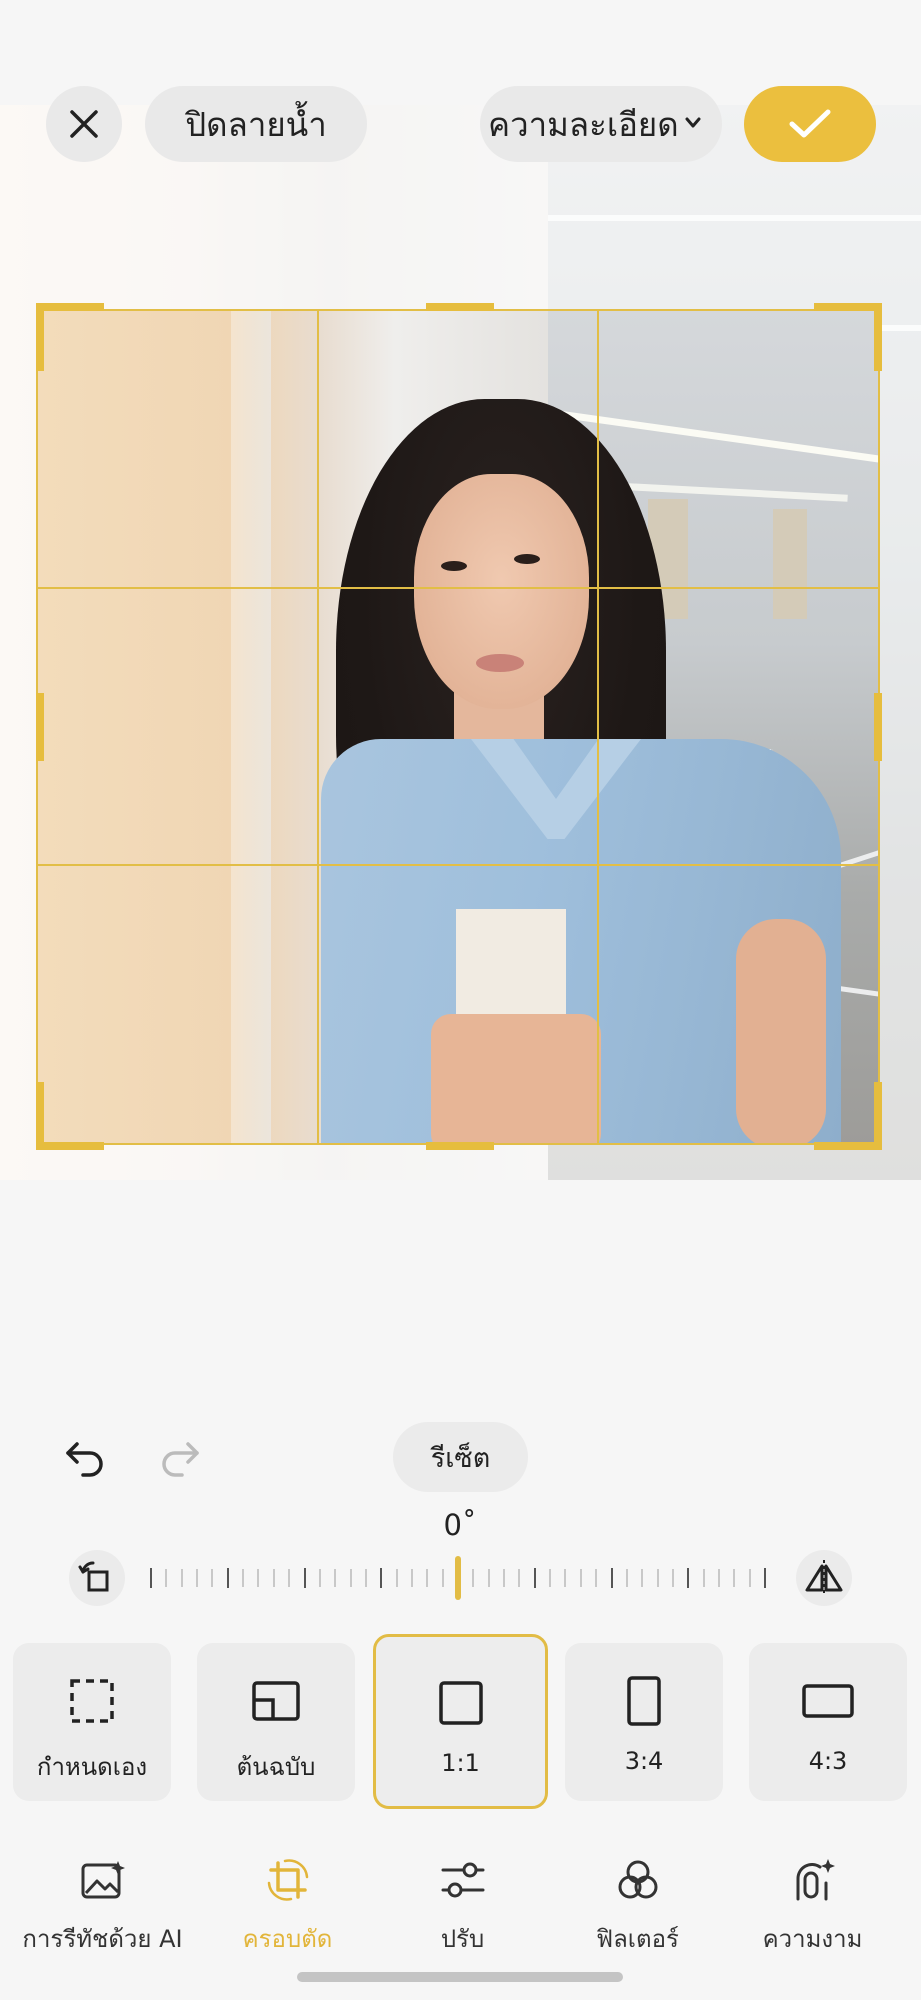  I want to click on beauty-icon, so click(815, 1880).